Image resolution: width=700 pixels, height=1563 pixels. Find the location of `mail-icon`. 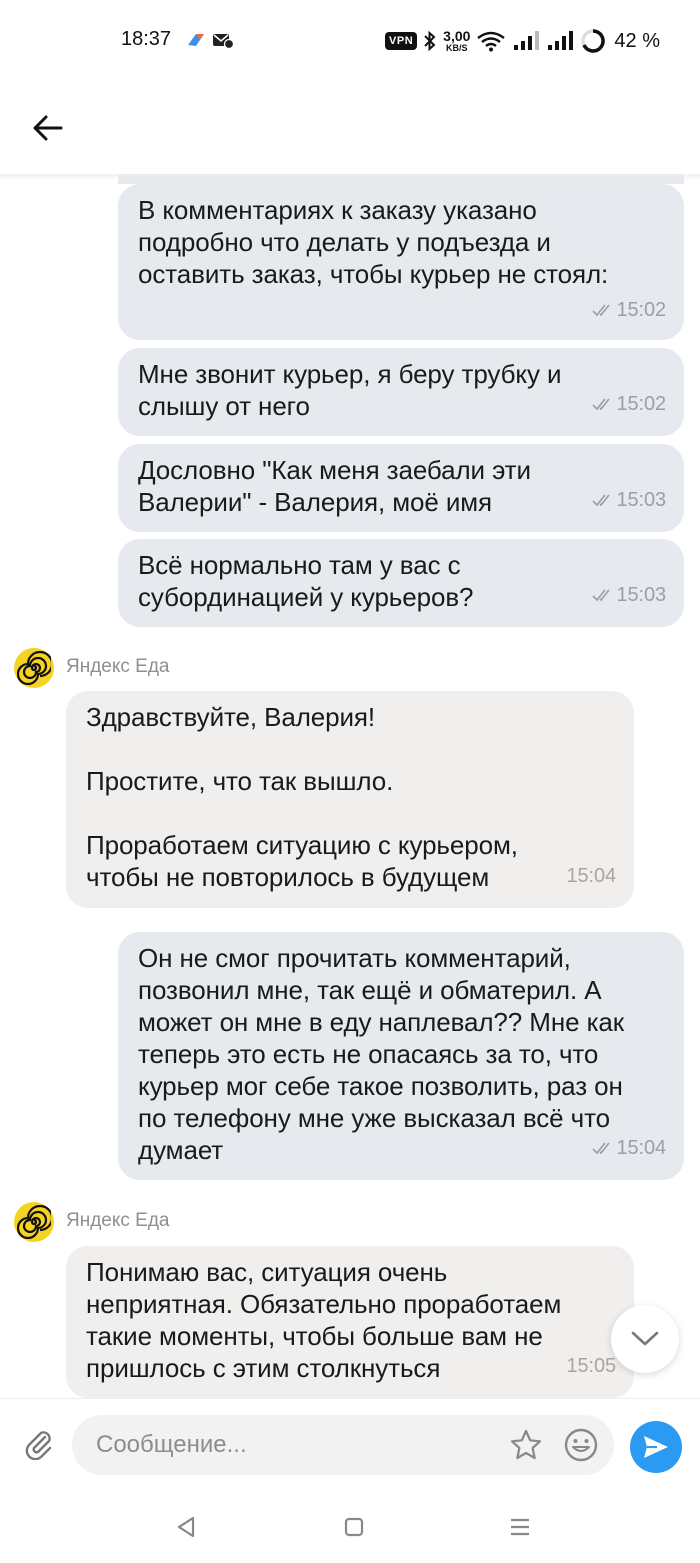

mail-icon is located at coordinates (223, 41).